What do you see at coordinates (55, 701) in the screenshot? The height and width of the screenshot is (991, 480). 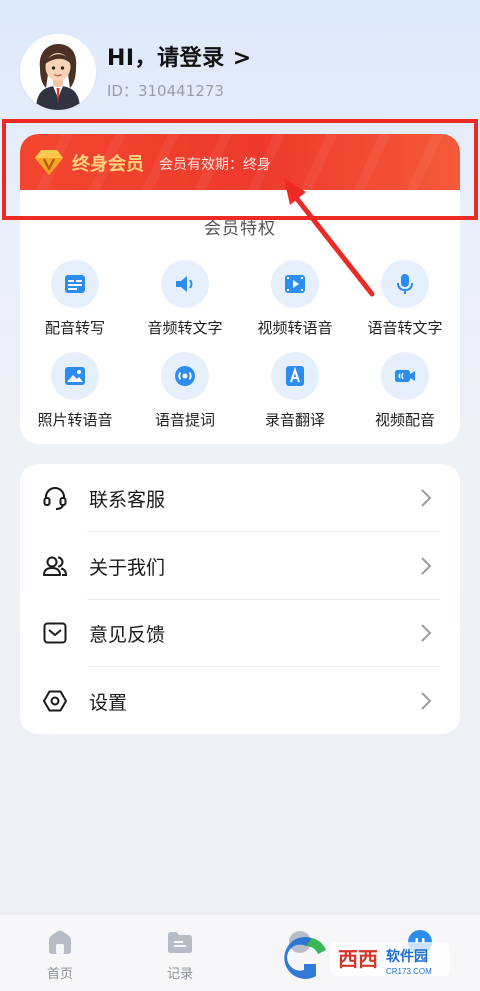 I see `settings-hexagon-icon` at bounding box center [55, 701].